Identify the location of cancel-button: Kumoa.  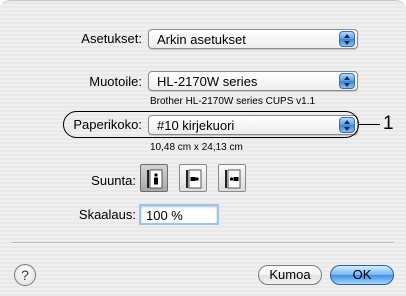
(290, 275).